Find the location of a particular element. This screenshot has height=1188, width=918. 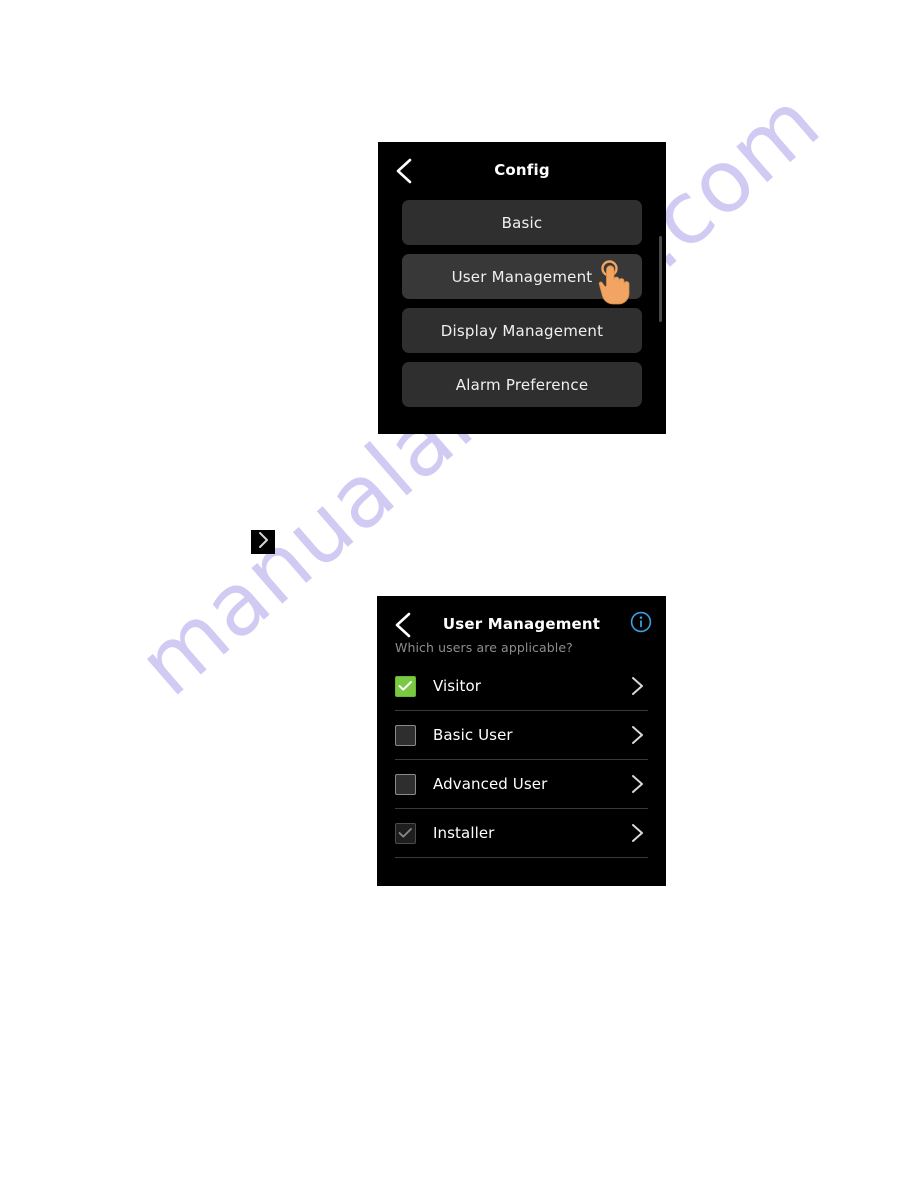

info-circle-icon is located at coordinates (641, 622).